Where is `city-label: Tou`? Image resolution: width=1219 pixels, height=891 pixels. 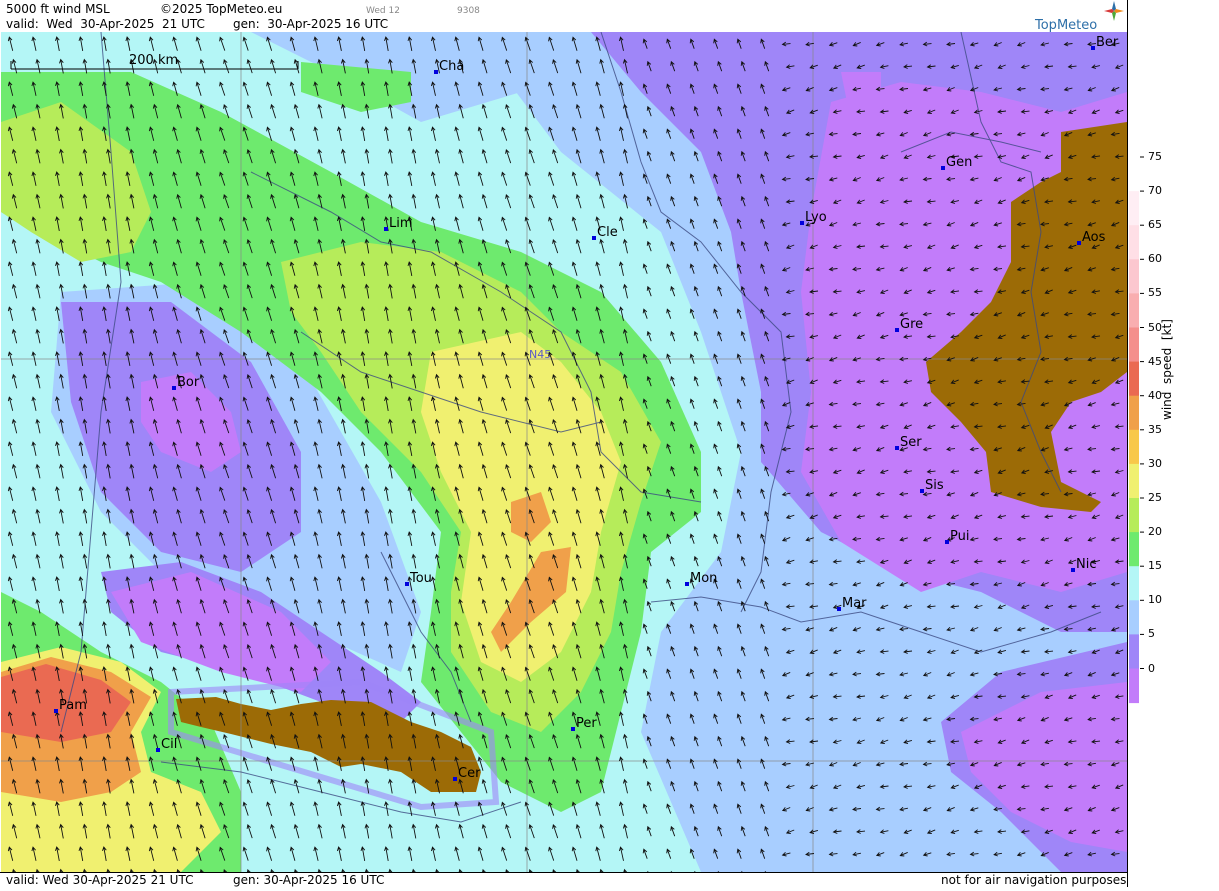 city-label: Tou is located at coordinates (420, 578).